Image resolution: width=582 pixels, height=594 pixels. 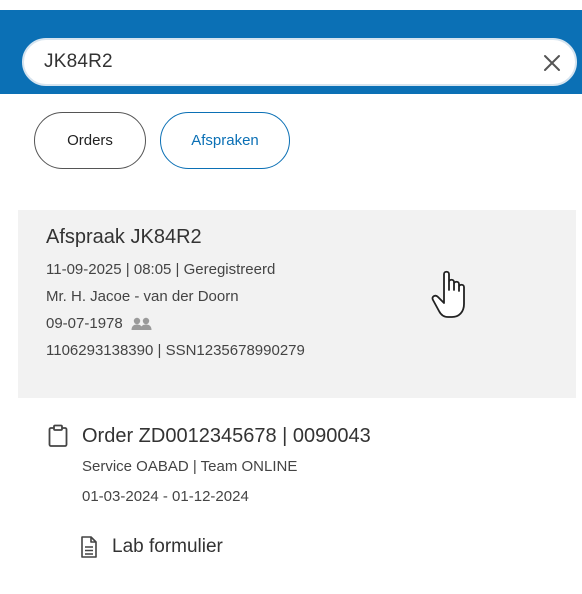 I want to click on filter-afspraken-chip: Afspraken, so click(x=225, y=140).